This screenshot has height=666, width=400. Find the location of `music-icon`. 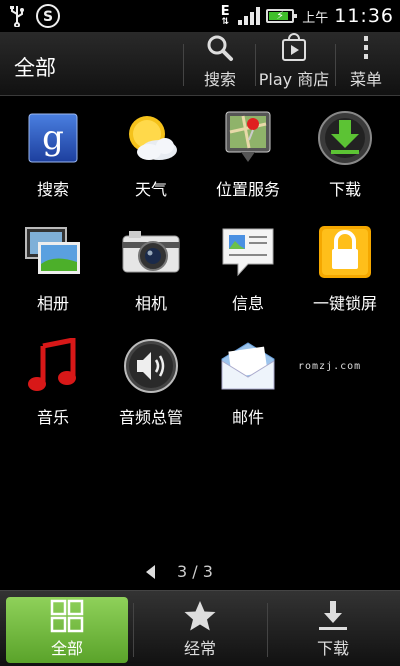

music-icon is located at coordinates (53, 366).